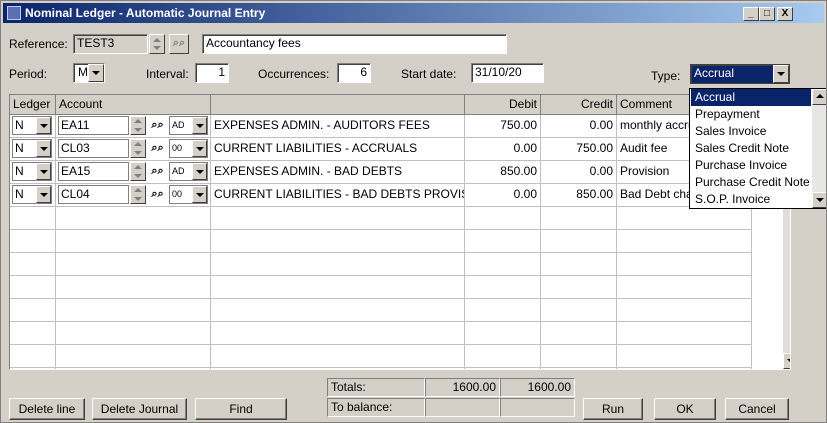 Image resolution: width=827 pixels, height=423 pixels. What do you see at coordinates (354, 44) in the screenshot?
I see `description-field: Accountancy fees` at bounding box center [354, 44].